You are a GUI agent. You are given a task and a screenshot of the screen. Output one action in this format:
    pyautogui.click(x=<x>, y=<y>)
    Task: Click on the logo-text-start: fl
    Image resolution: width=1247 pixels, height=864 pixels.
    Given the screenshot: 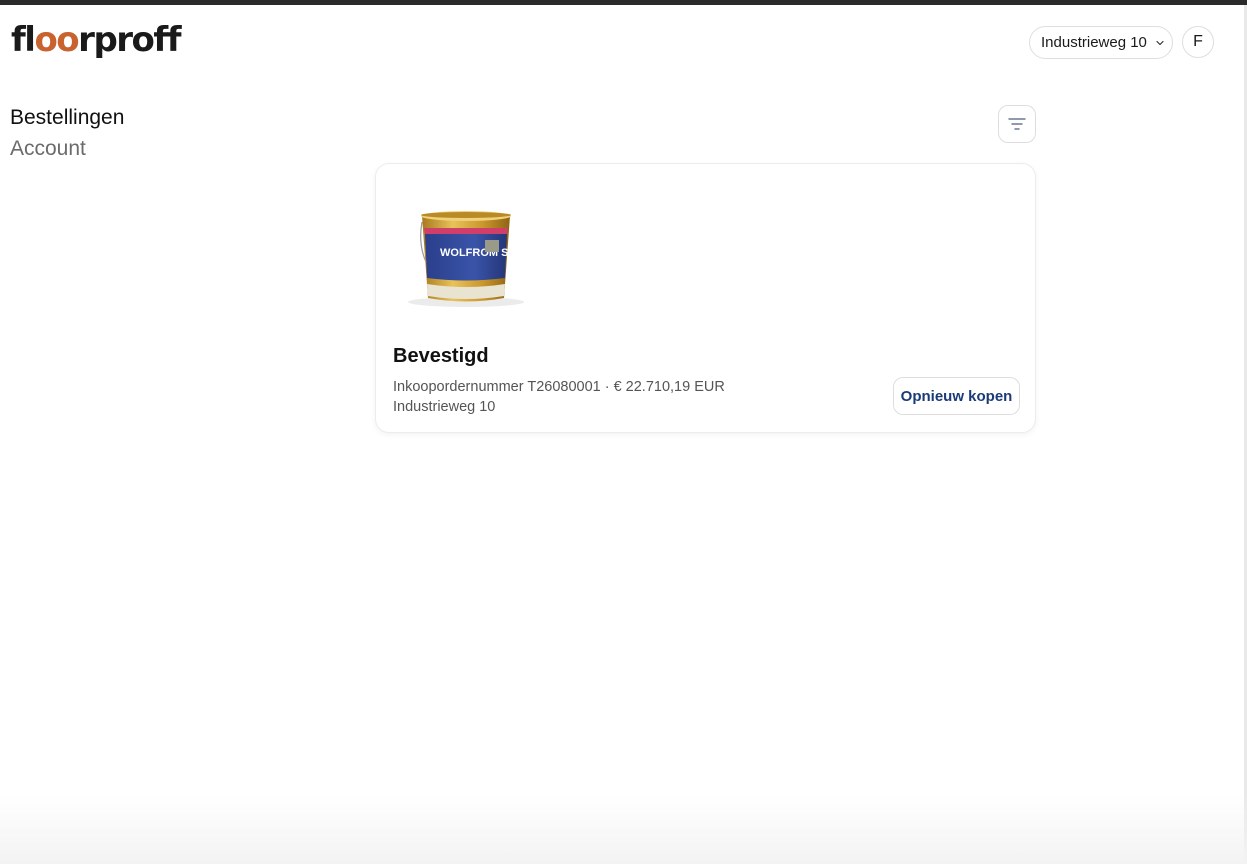 What is the action you would take?
    pyautogui.click(x=23, y=40)
    